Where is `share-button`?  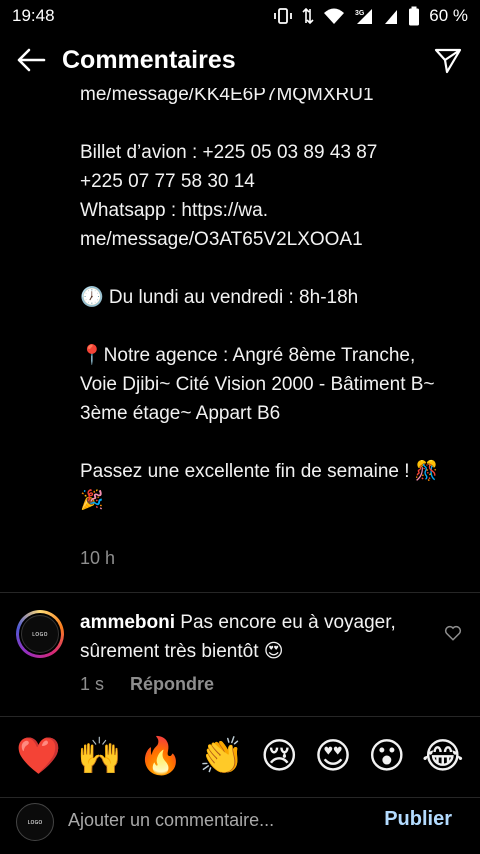
share-button is located at coordinates (448, 60).